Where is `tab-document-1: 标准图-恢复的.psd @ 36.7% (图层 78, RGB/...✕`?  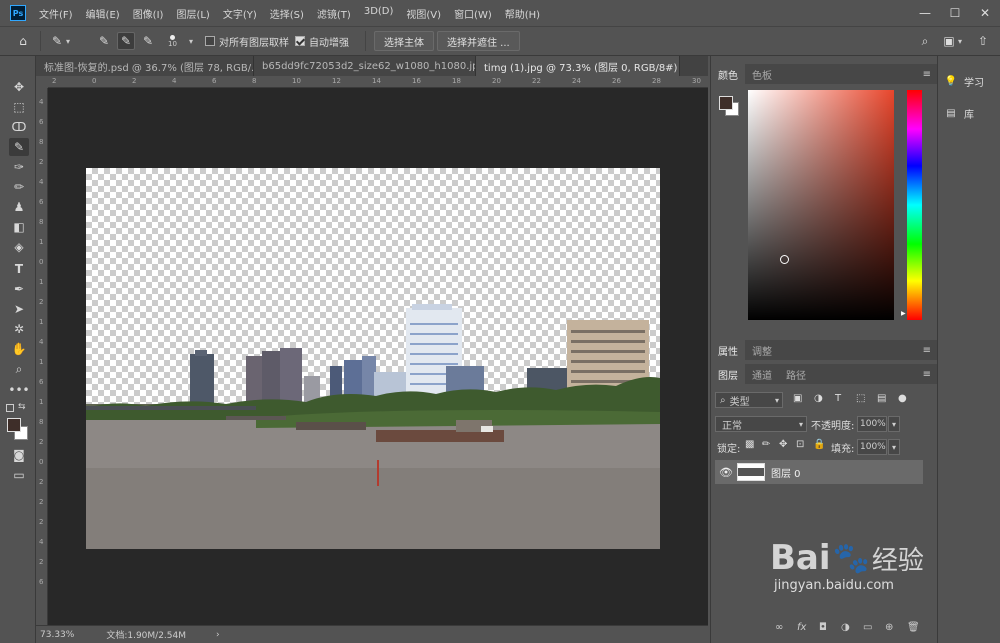
tab-document-1: 标准图-恢复的.psd @ 36.7% (图层 78, RGB/...✕ is located at coordinates (145, 66).